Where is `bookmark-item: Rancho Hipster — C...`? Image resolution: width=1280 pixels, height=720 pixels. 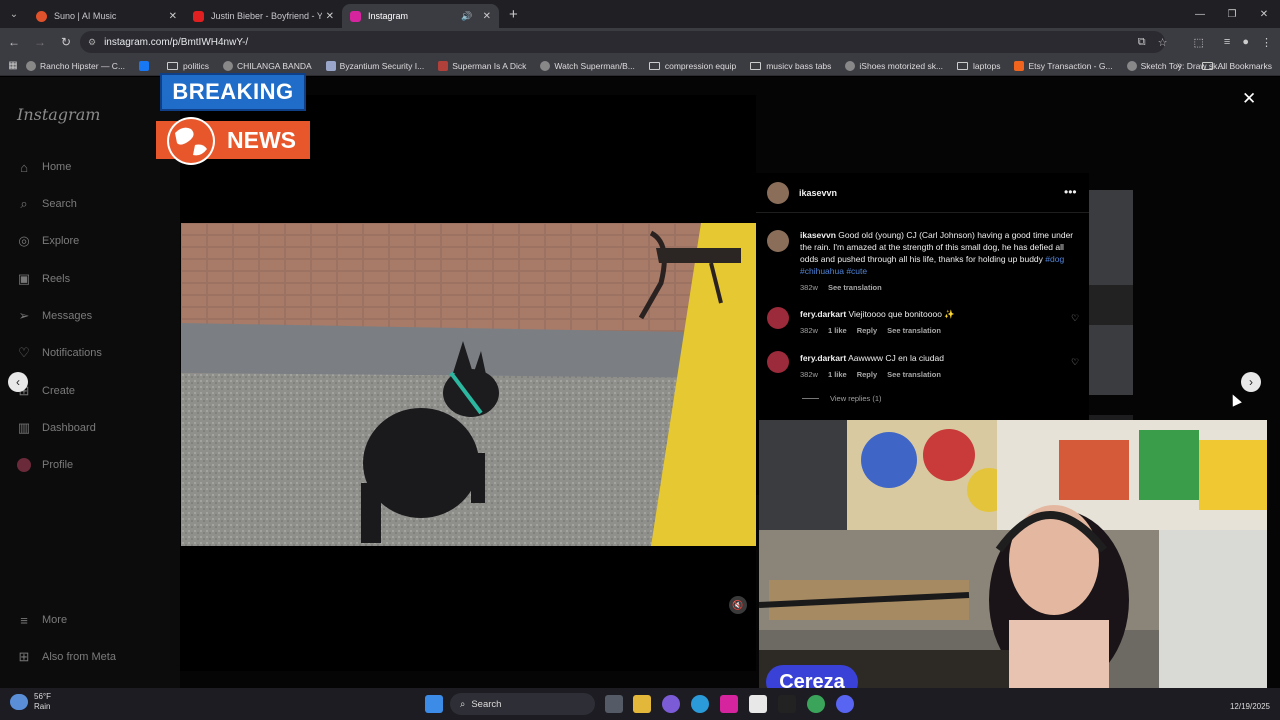
bookmark-item: Rancho Hipster — C... is located at coordinates (75, 65).